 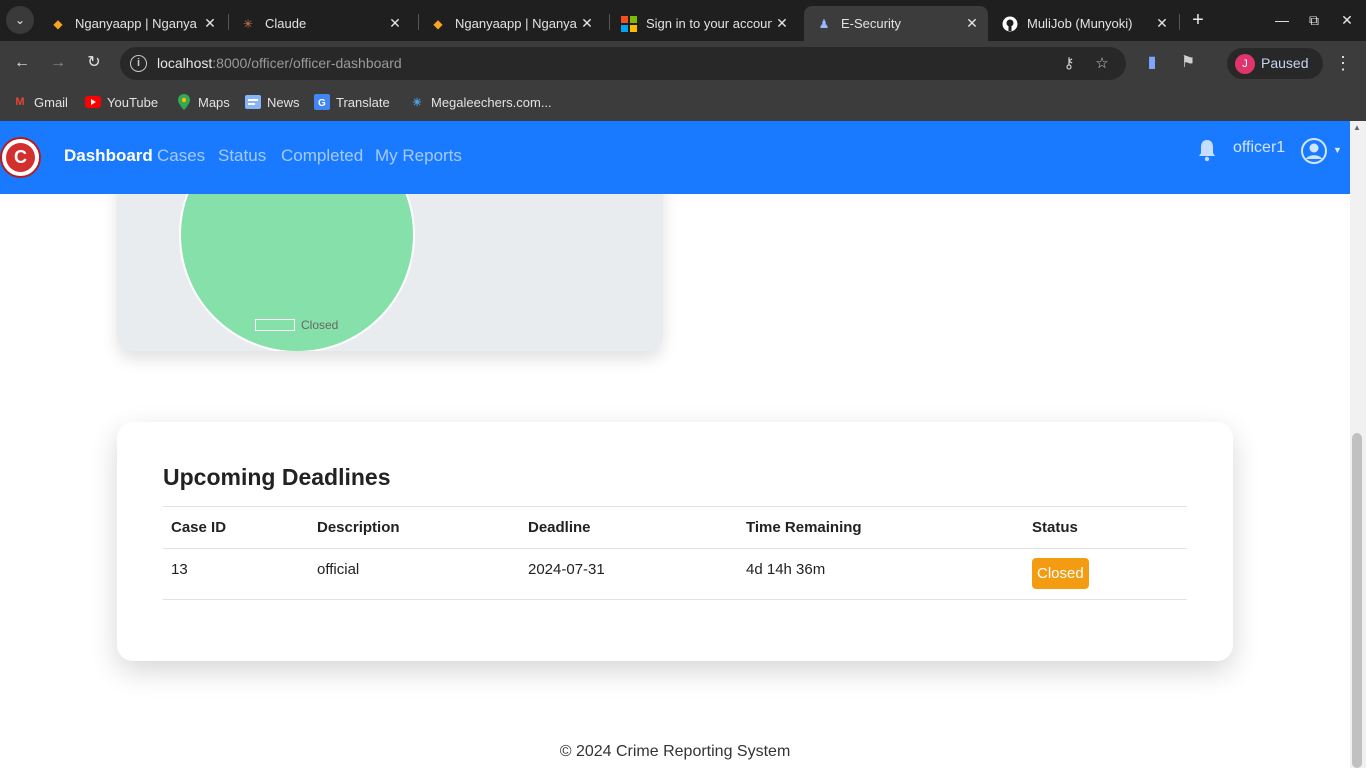 I want to click on bookmark-label: News, so click(x=283, y=102).